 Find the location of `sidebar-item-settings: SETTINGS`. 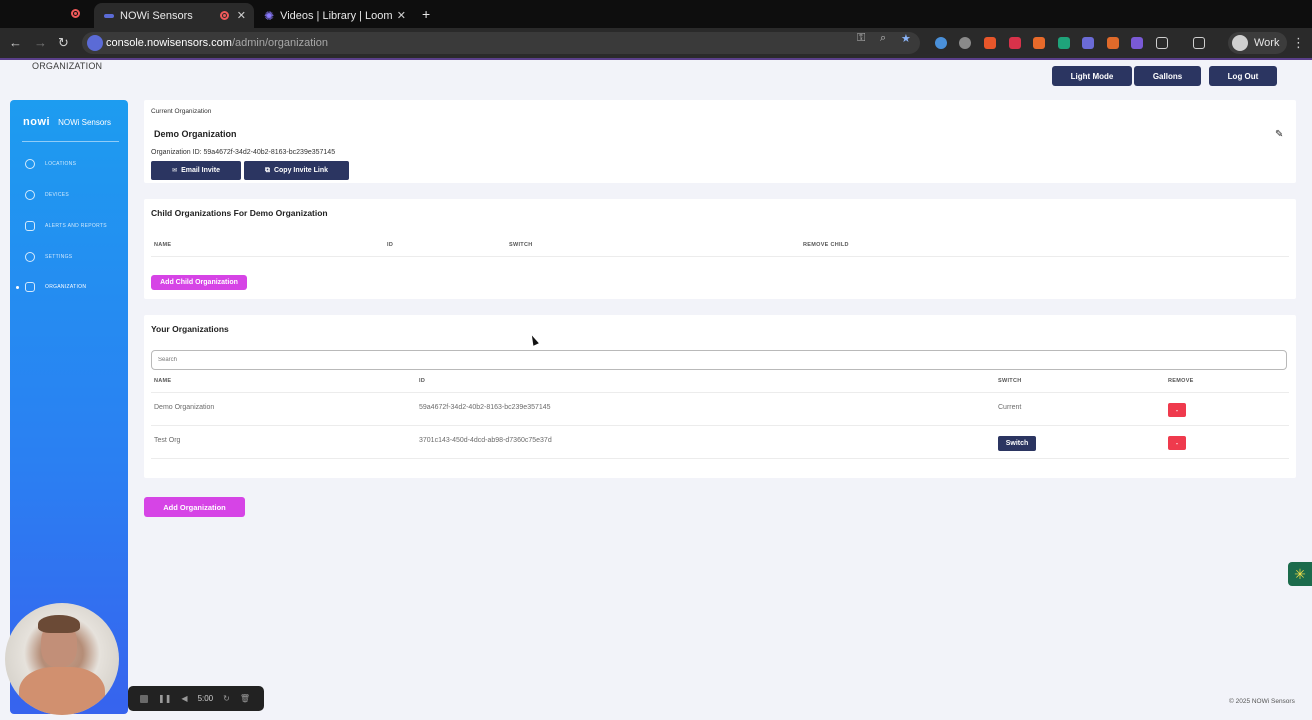

sidebar-item-settings: SETTINGS is located at coordinates (48, 257).